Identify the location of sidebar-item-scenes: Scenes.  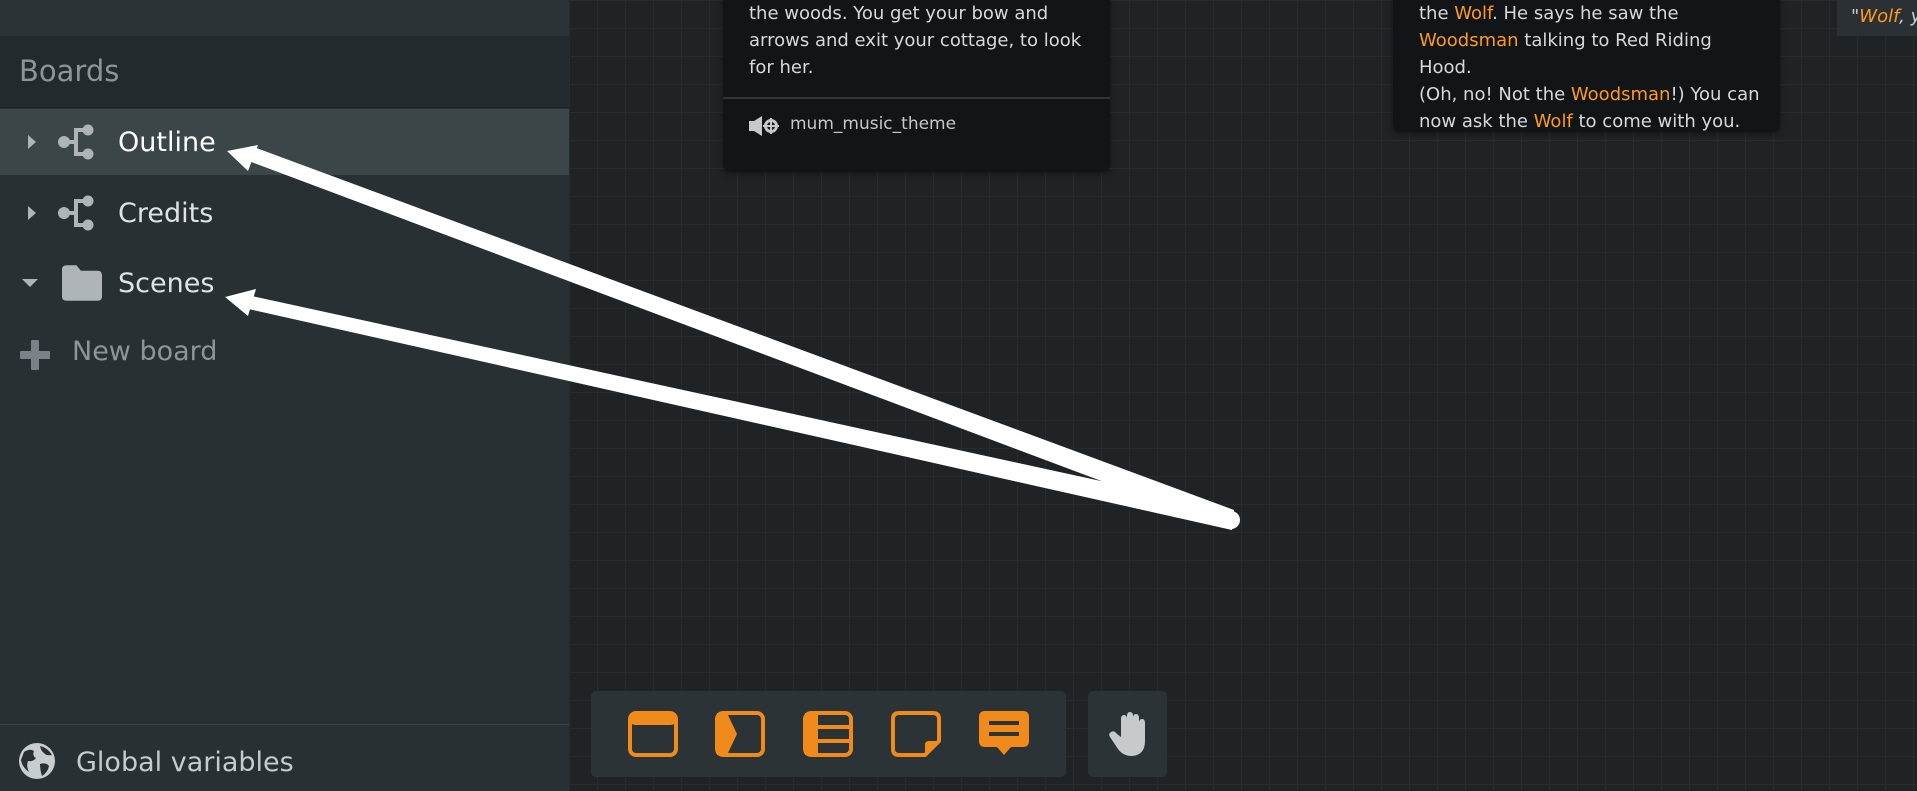
(284, 283).